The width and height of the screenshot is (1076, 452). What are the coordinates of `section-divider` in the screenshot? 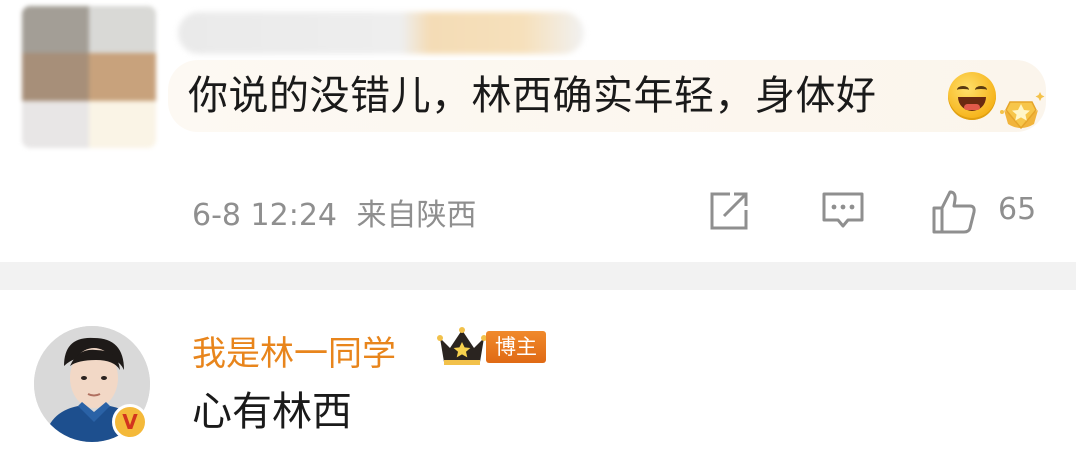 It's located at (538, 276).